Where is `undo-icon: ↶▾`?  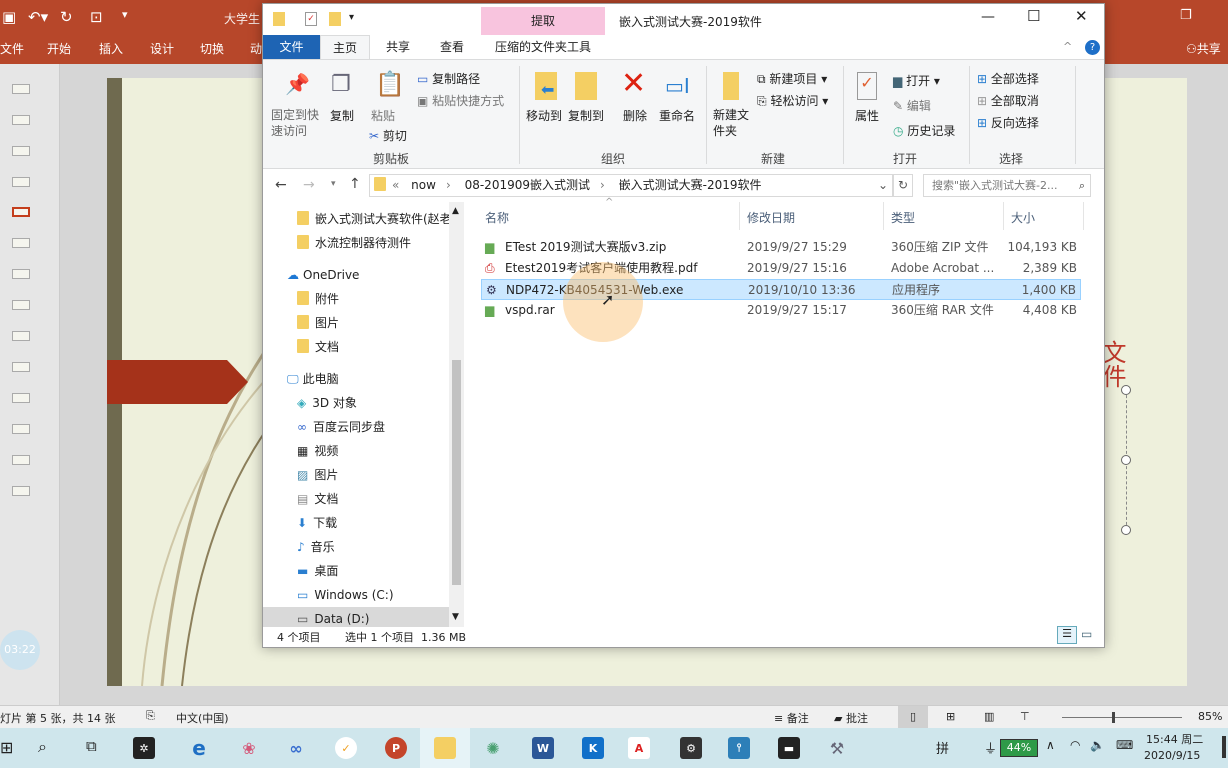
undo-icon: ↶▾ is located at coordinates (38, 17).